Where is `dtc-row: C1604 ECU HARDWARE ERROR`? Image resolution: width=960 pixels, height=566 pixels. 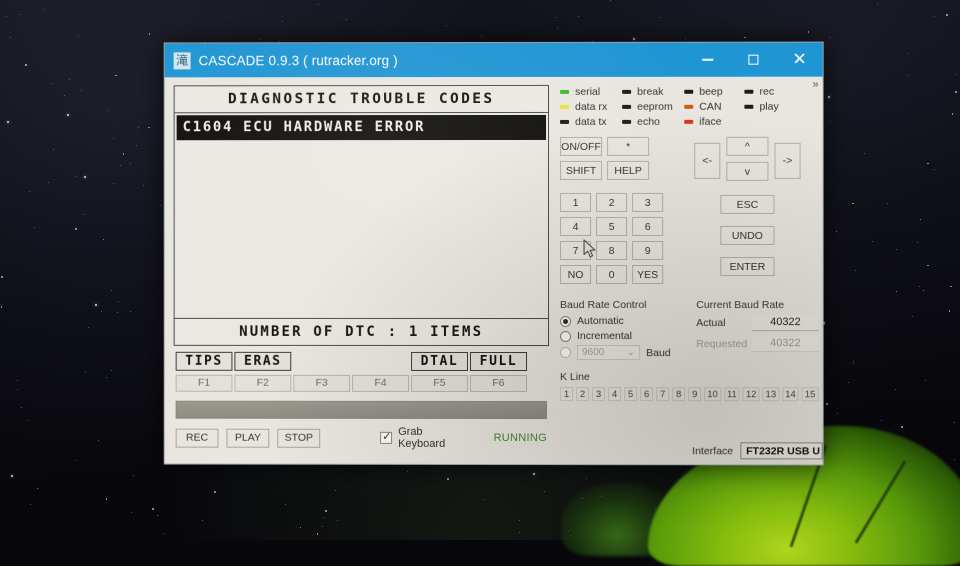
dtc-row: C1604 ECU HARDWARE ERROR is located at coordinates (361, 127).